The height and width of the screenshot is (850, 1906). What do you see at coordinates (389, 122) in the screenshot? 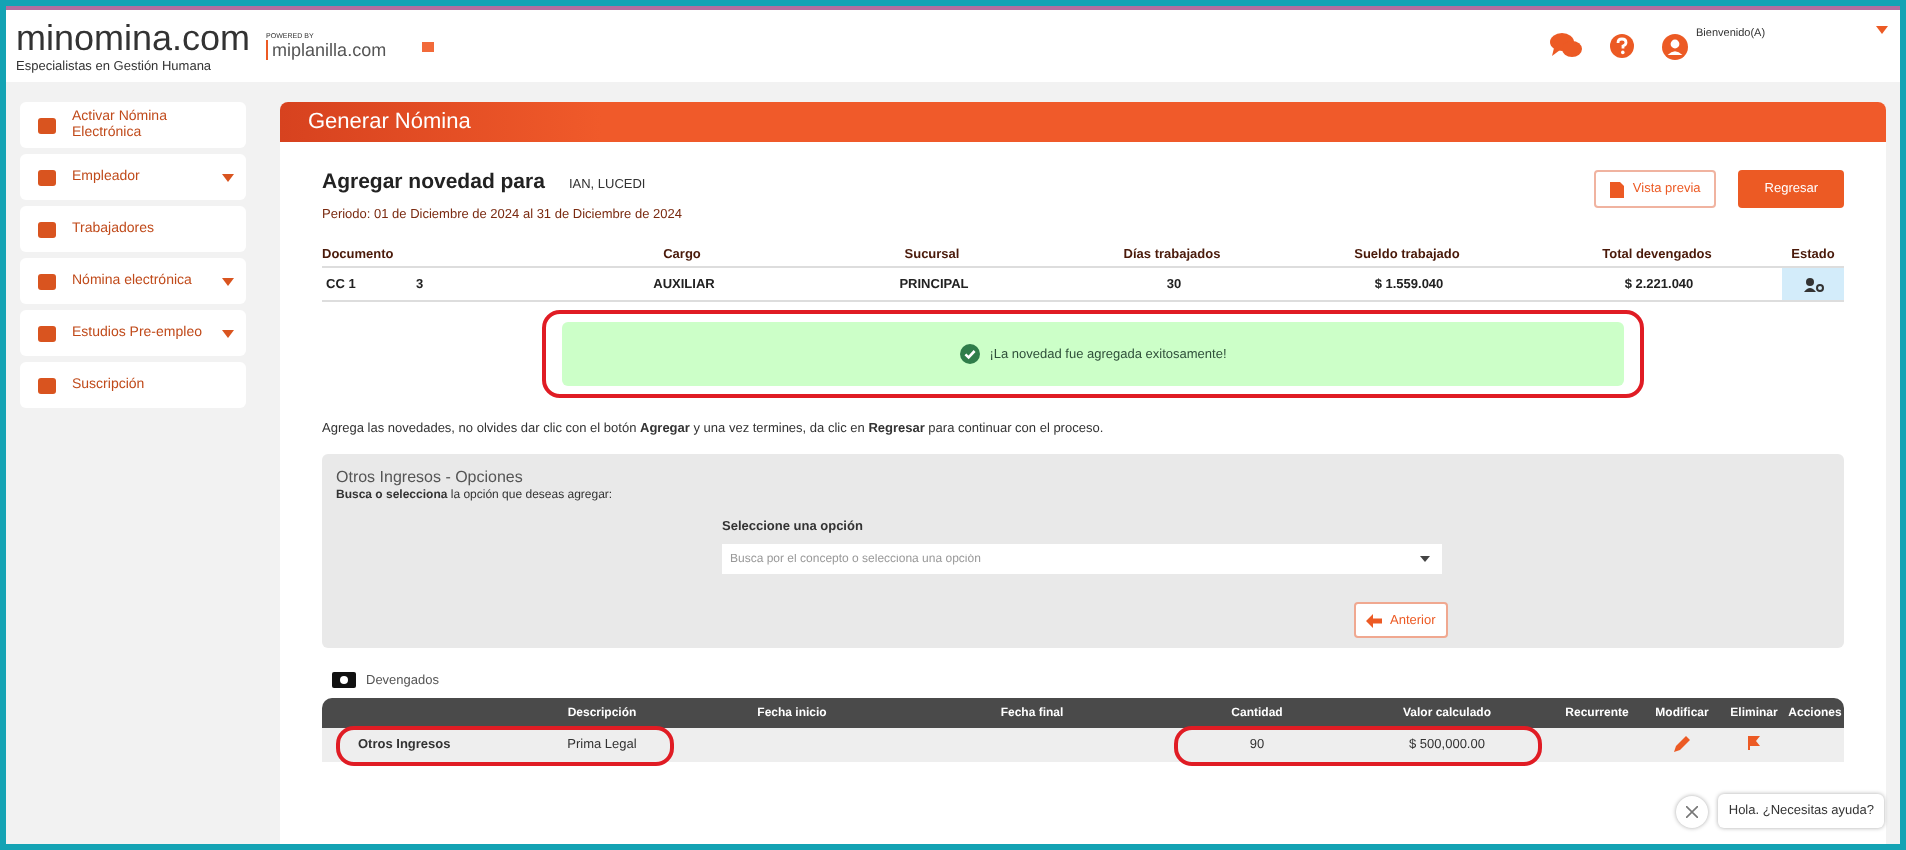
I see `panel-title: Generar Nómina` at bounding box center [389, 122].